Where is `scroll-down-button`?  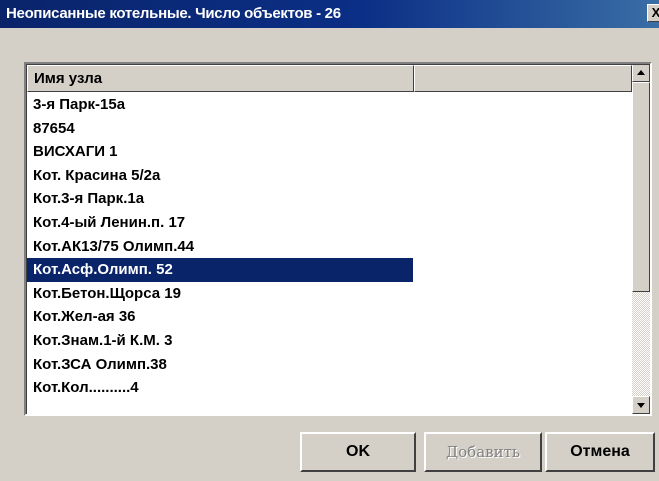 scroll-down-button is located at coordinates (641, 405).